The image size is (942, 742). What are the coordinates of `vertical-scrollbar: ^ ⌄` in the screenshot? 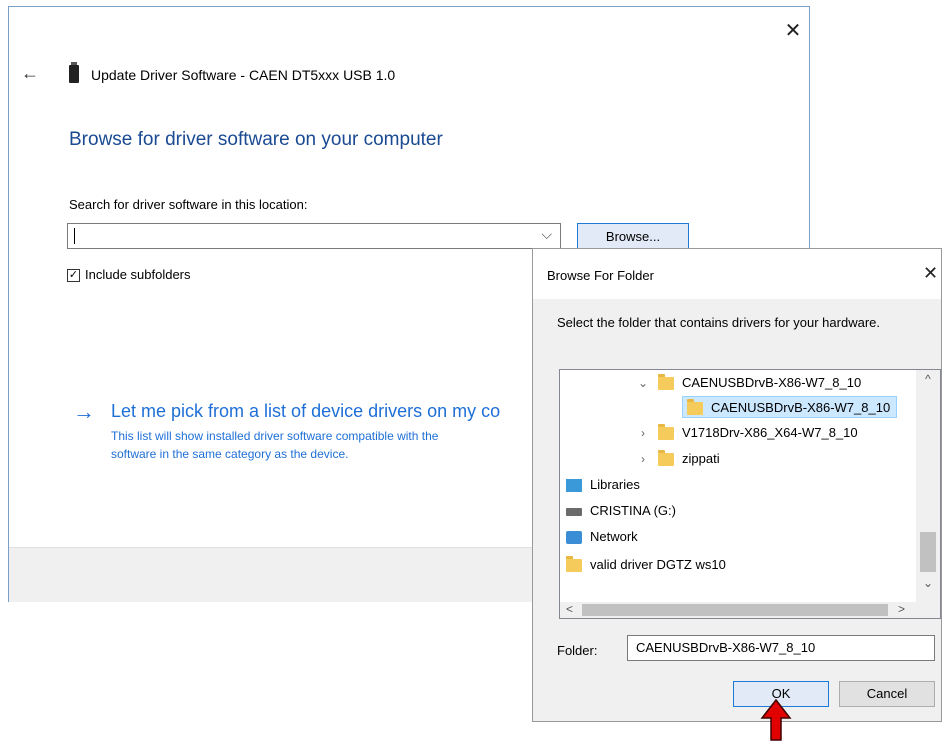 It's located at (928, 486).